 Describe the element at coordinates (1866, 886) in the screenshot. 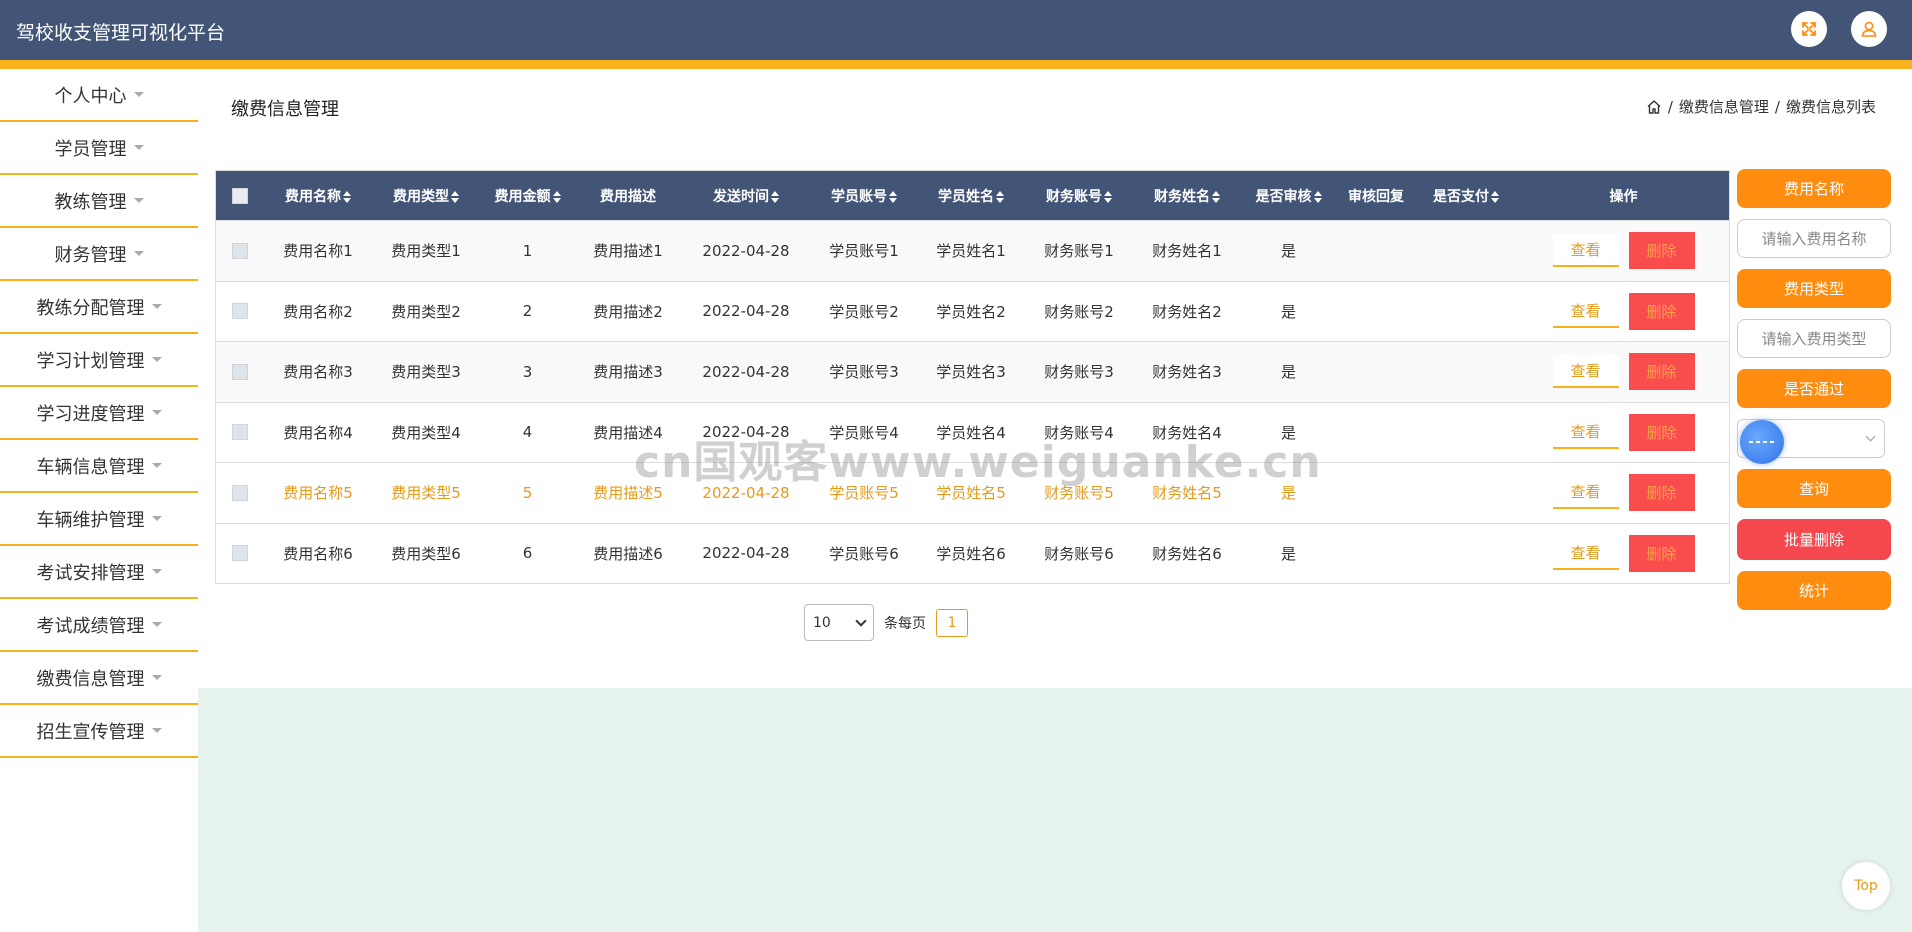

I see `back-to-top-button: Top` at that location.